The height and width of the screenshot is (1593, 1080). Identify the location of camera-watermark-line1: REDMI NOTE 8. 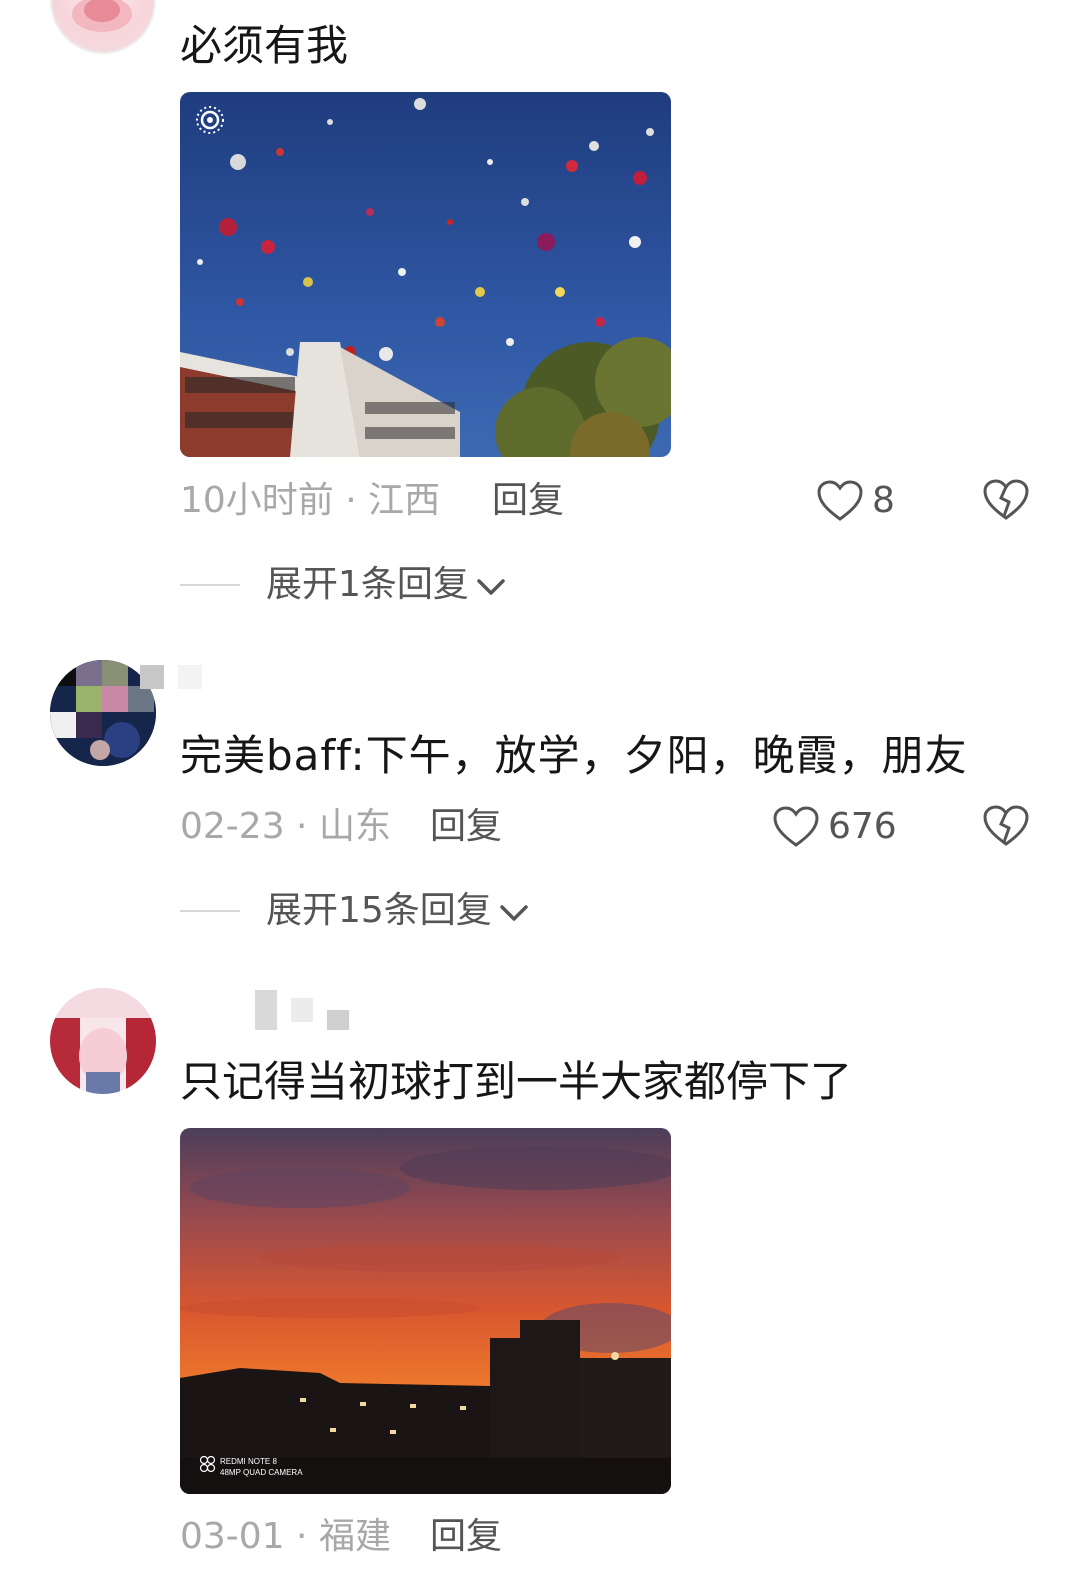
(248, 1461).